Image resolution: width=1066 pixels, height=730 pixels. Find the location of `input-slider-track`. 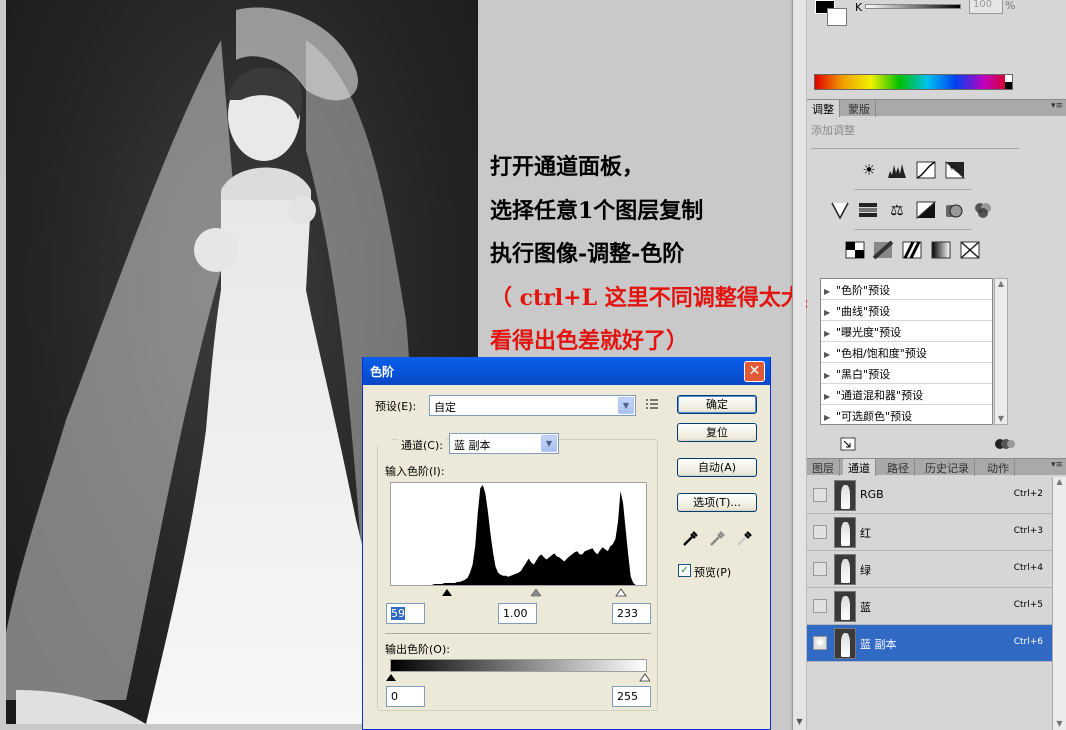

input-slider-track is located at coordinates (518, 592).